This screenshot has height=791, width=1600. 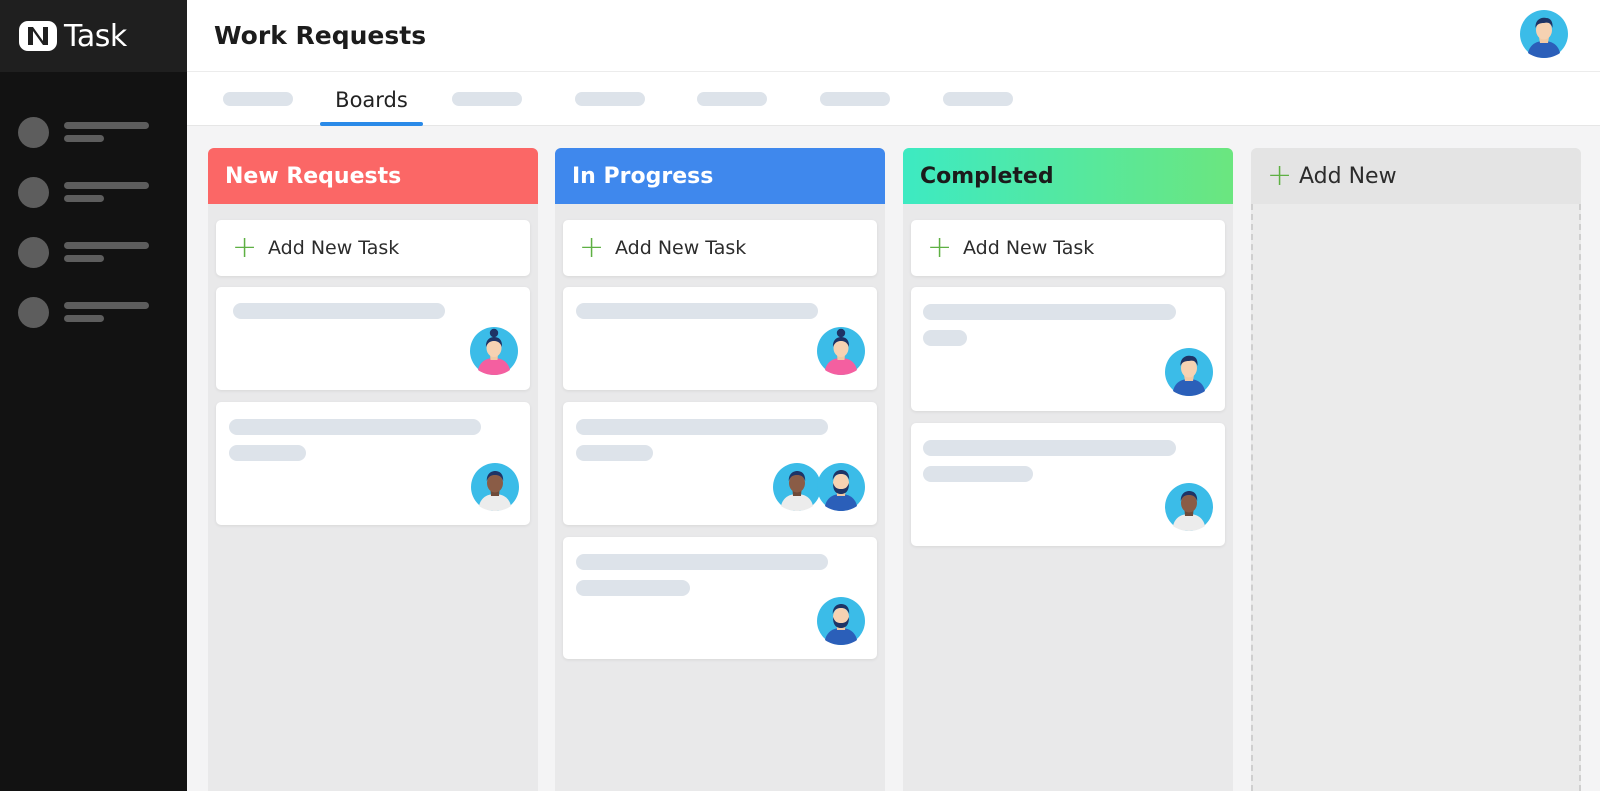 I want to click on column-header: Completed, so click(x=1068, y=176).